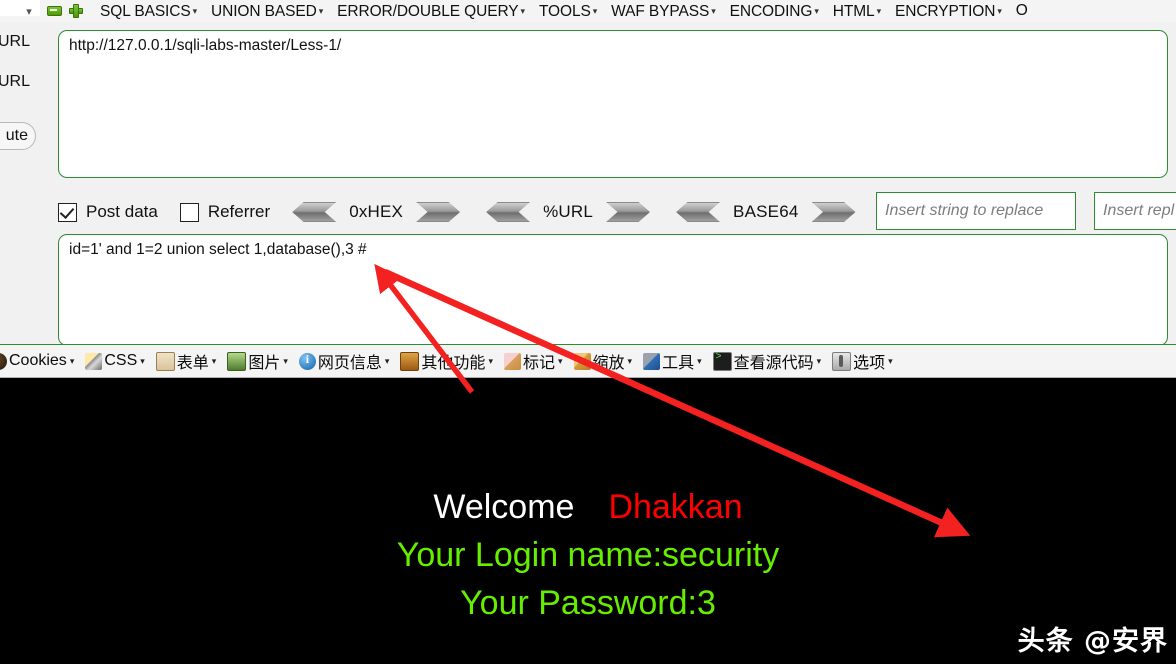 This screenshot has width=1176, height=664. I want to click on result-welcome-line: Welcome Dhakkan, so click(588, 507).